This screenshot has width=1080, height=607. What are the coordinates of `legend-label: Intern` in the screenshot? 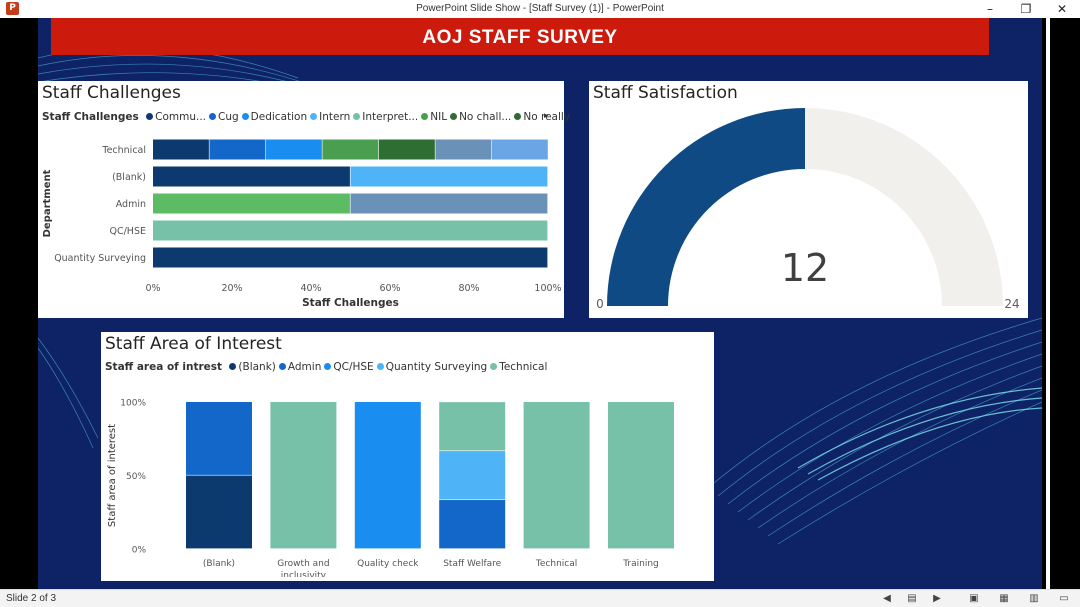 It's located at (335, 117).